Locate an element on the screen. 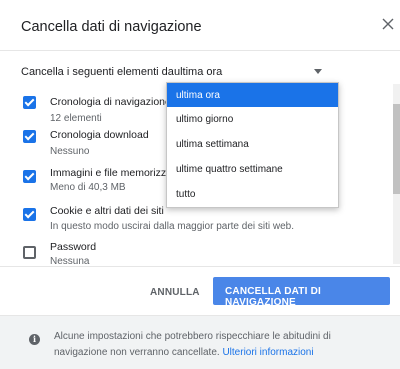  dropdown-option-all-time: tutto is located at coordinates (252, 194).